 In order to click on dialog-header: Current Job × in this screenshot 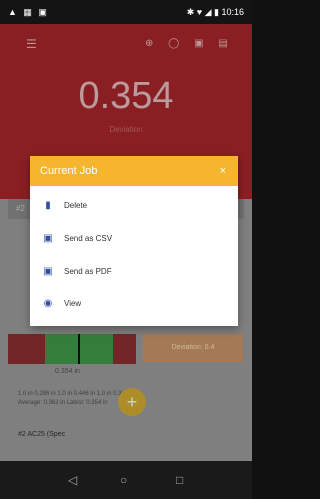, I will do `click(134, 171)`.